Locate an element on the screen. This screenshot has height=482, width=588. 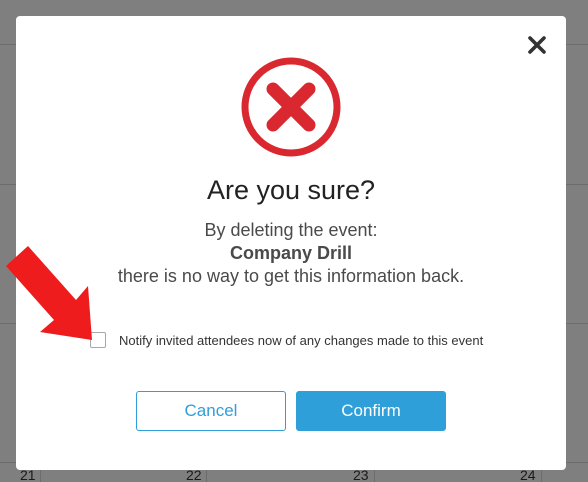
close-button is located at coordinates (537, 45).